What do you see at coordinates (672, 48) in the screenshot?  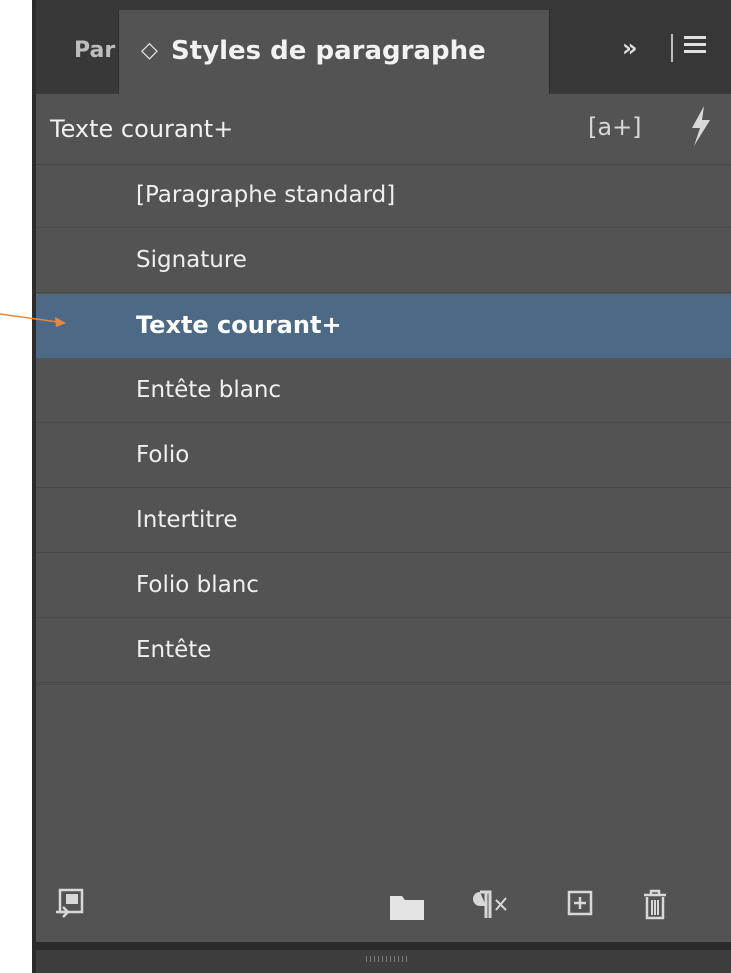 I see `tab-separator` at bounding box center [672, 48].